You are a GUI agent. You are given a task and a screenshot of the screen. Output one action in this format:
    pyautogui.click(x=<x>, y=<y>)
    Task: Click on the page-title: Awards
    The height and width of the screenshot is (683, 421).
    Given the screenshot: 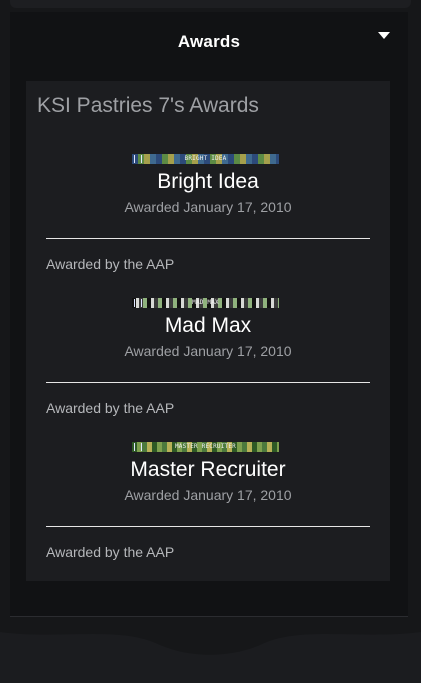 What is the action you would take?
    pyautogui.click(x=209, y=41)
    